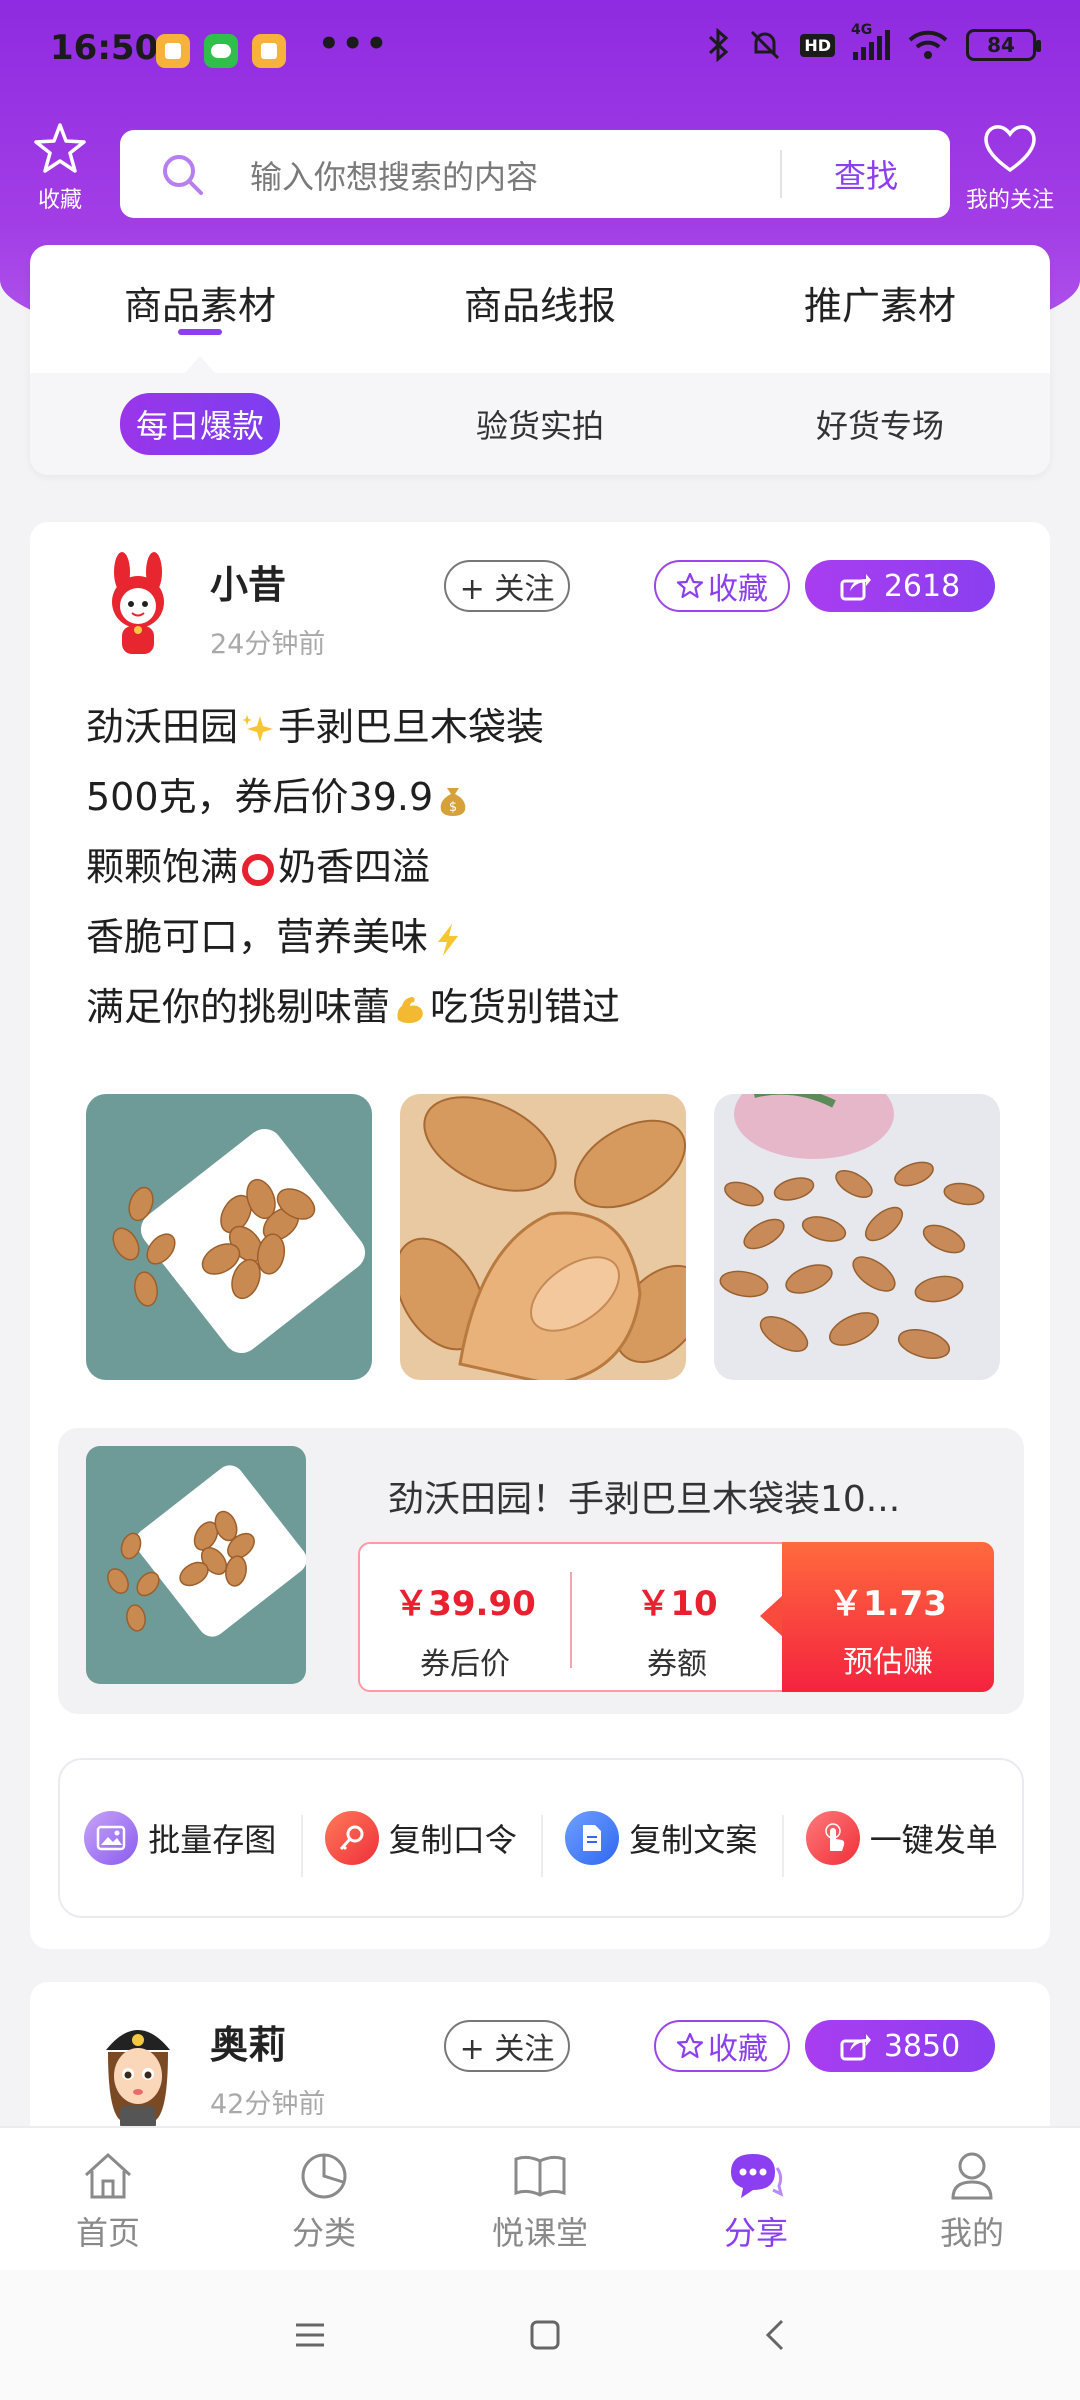 The image size is (1080, 2400). I want to click on nav-home: 首页, so click(108, 2199).